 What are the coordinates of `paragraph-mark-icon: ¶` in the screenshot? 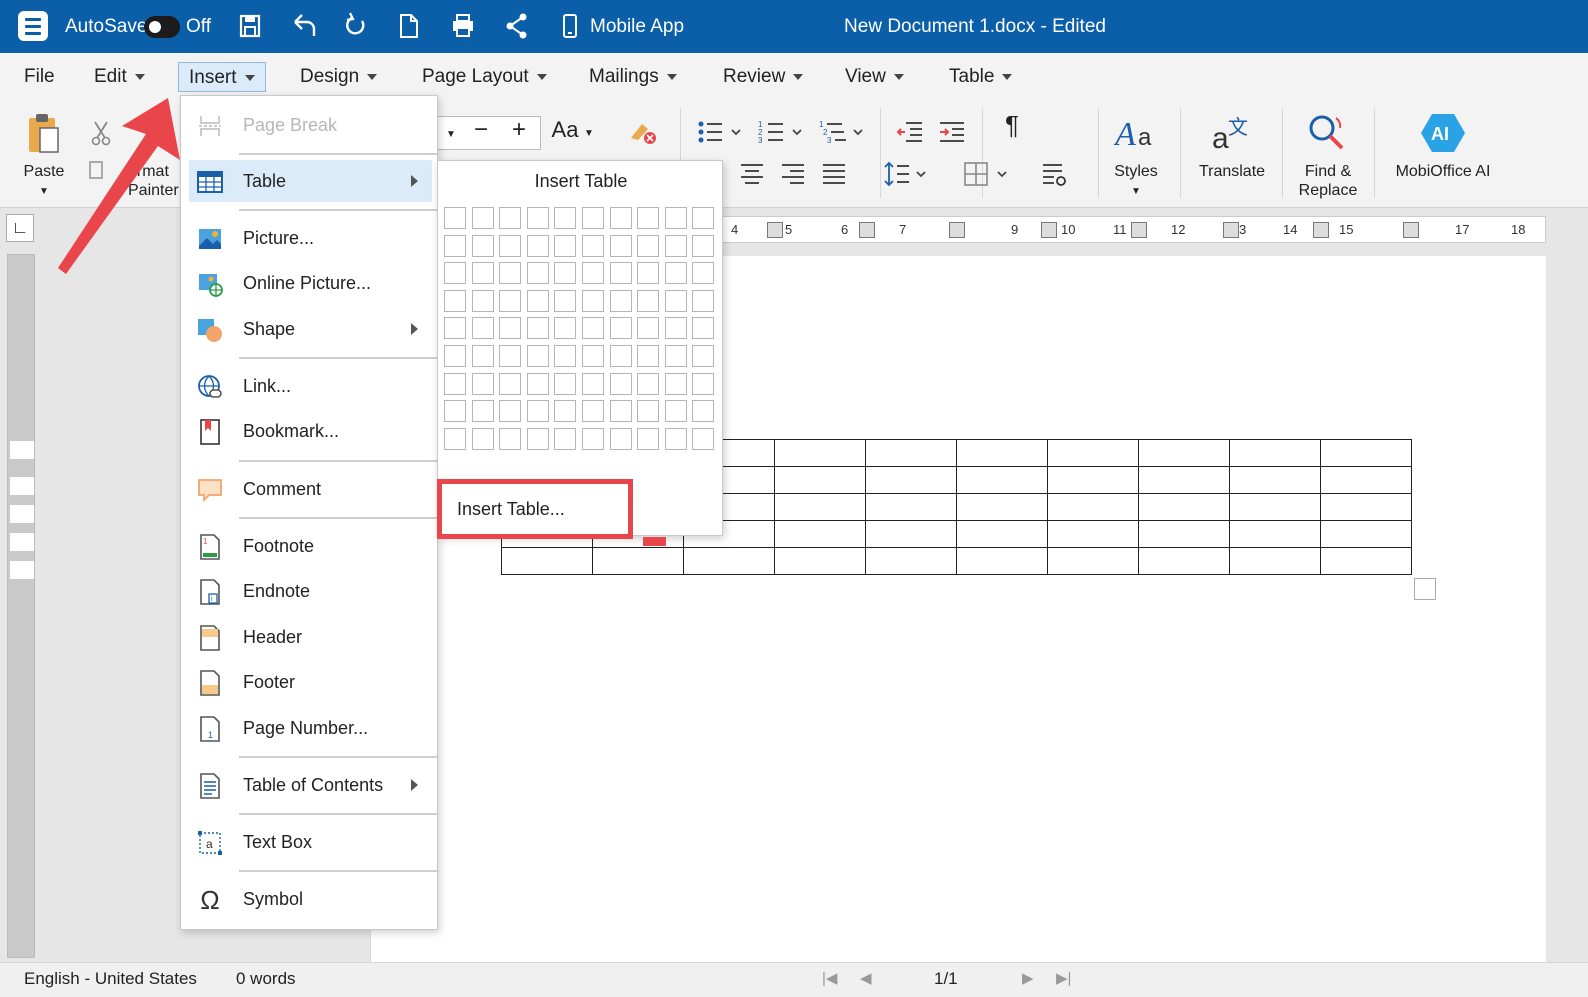 It's located at (1012, 125).